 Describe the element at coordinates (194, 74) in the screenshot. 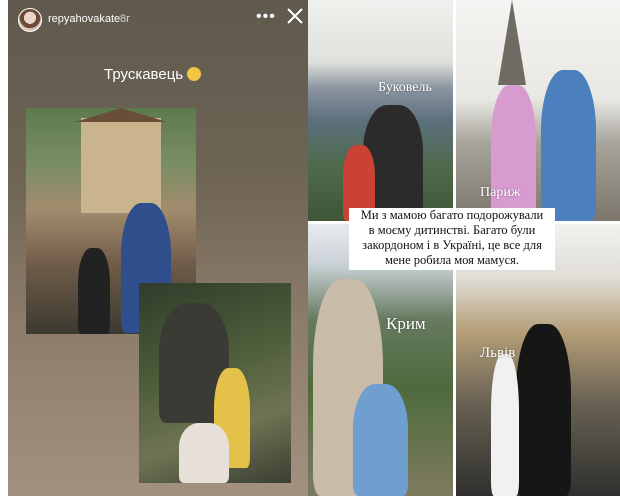

I see `grimacing-emoji-icon` at that location.